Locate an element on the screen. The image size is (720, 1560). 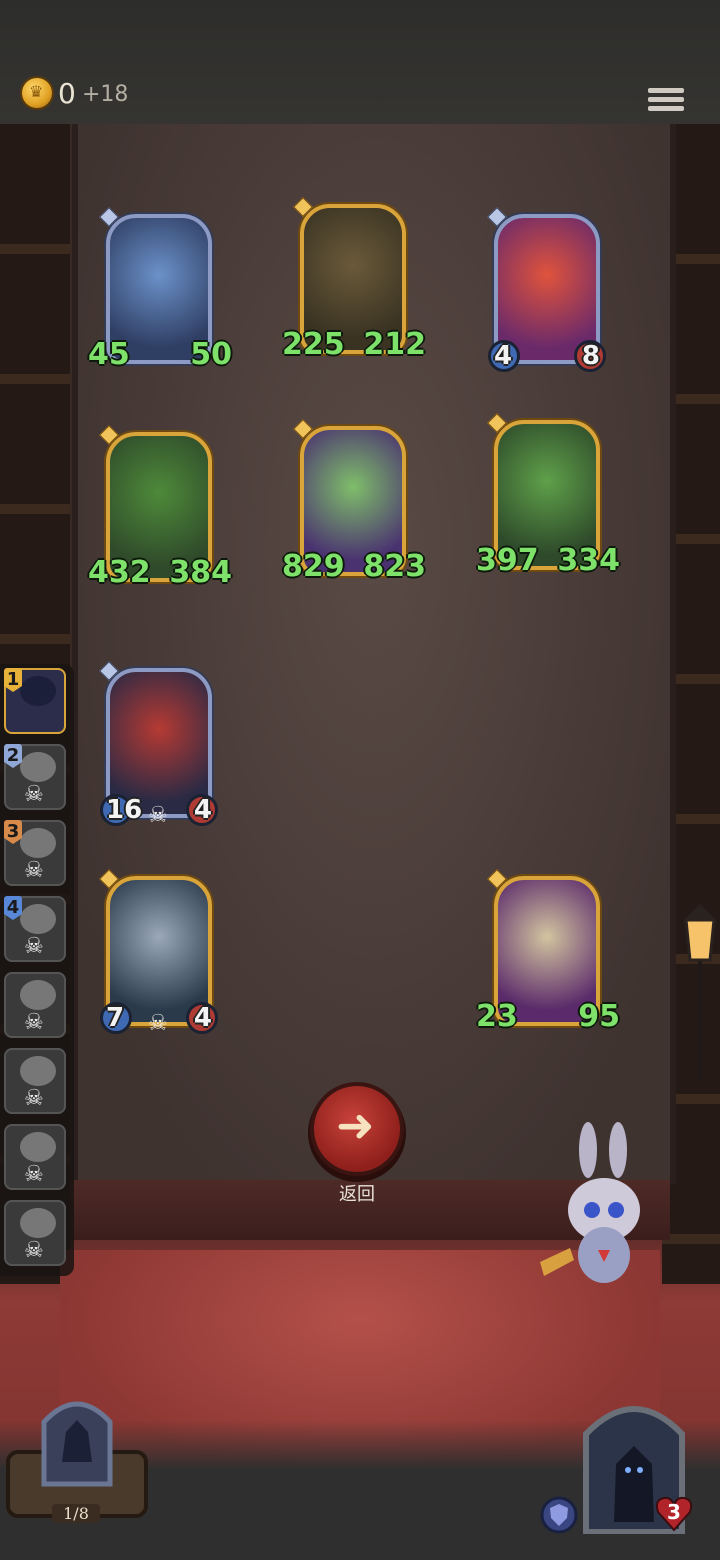
card-health: 334 is located at coordinates (588, 560).